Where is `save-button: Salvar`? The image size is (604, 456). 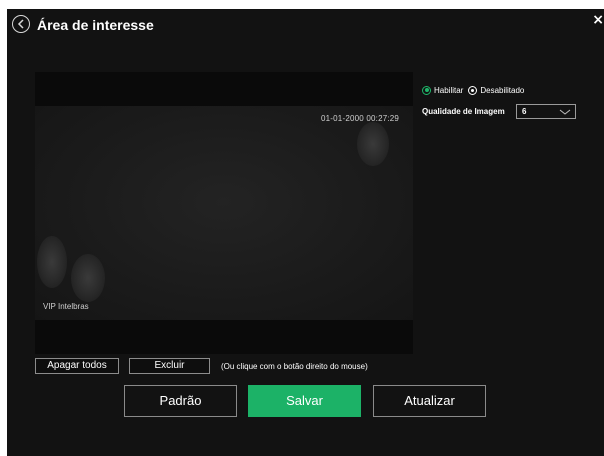
save-button: Salvar is located at coordinates (304, 401).